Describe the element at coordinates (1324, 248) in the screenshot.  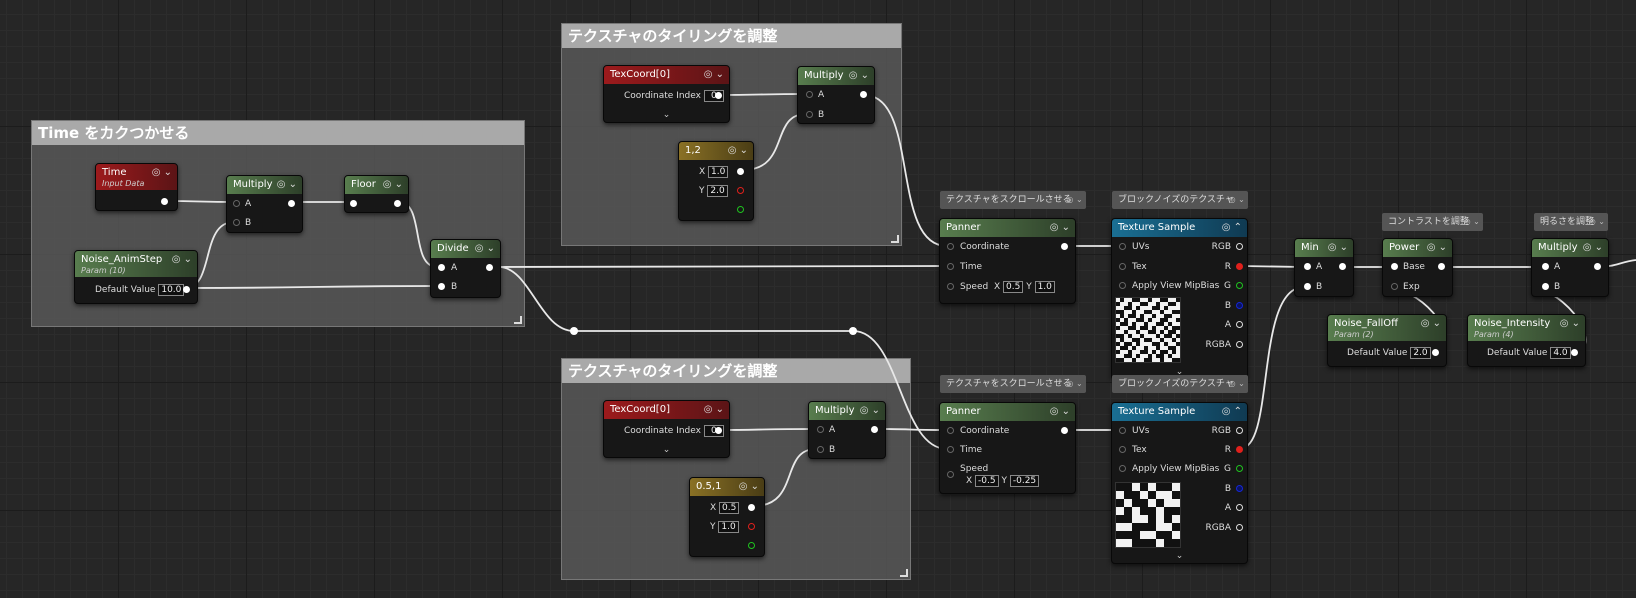
I see `node-header: Min ◎ ⌄` at that location.